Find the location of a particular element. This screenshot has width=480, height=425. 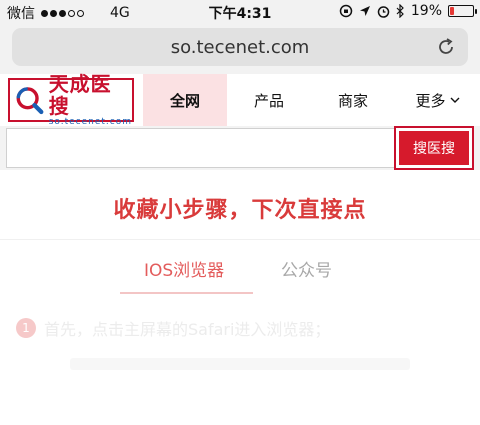

magnifier-logo-icon is located at coordinates (30, 101).